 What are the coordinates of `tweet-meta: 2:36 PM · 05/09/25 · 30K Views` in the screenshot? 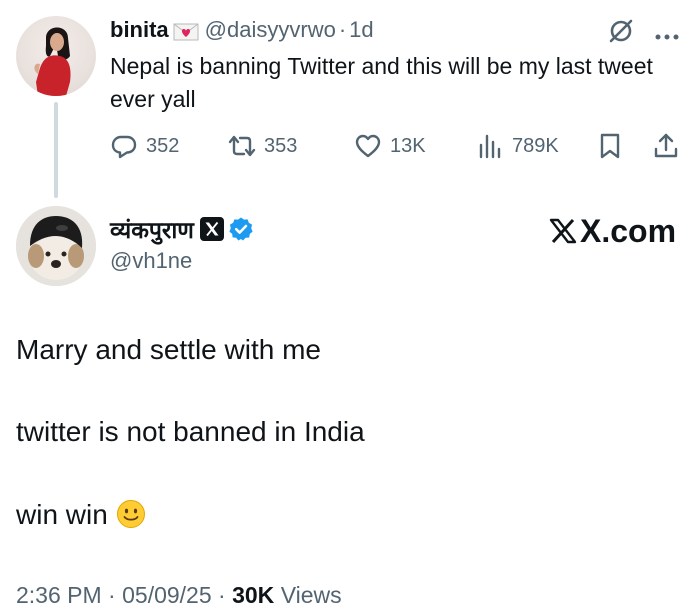 It's located at (179, 595).